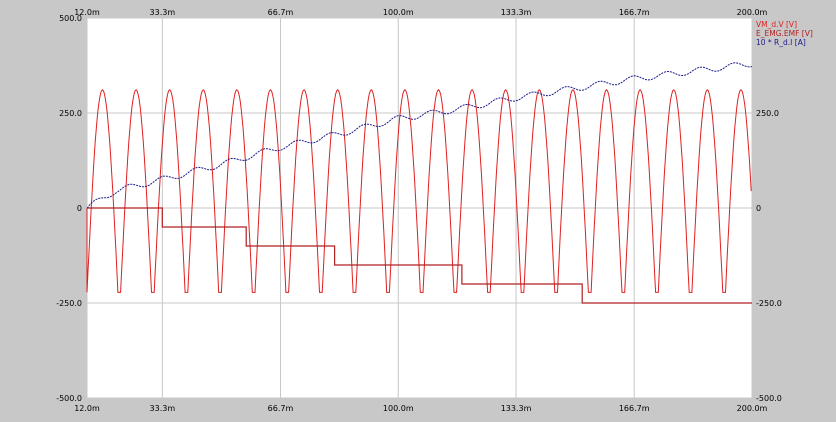  What do you see at coordinates (70, 18) in the screenshot?
I see `y-tick-left-0: 500.0` at bounding box center [70, 18].